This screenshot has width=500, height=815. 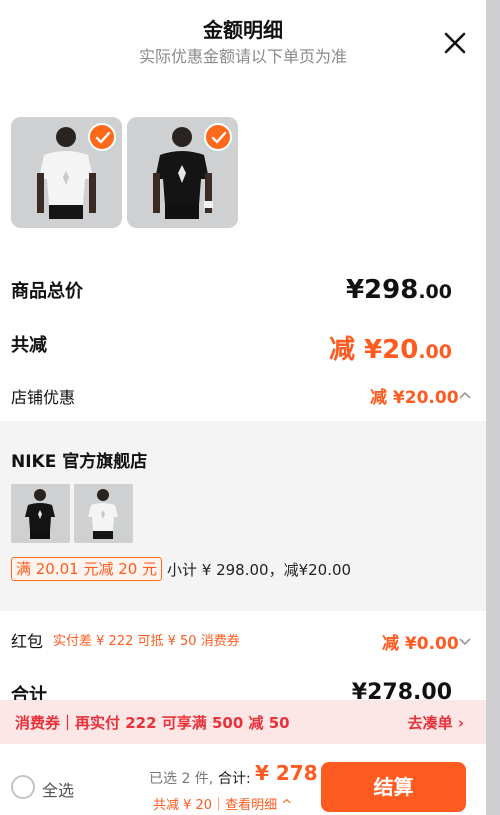 What do you see at coordinates (182, 172) in the screenshot?
I see `product-thumbnail-black-tee` at bounding box center [182, 172].